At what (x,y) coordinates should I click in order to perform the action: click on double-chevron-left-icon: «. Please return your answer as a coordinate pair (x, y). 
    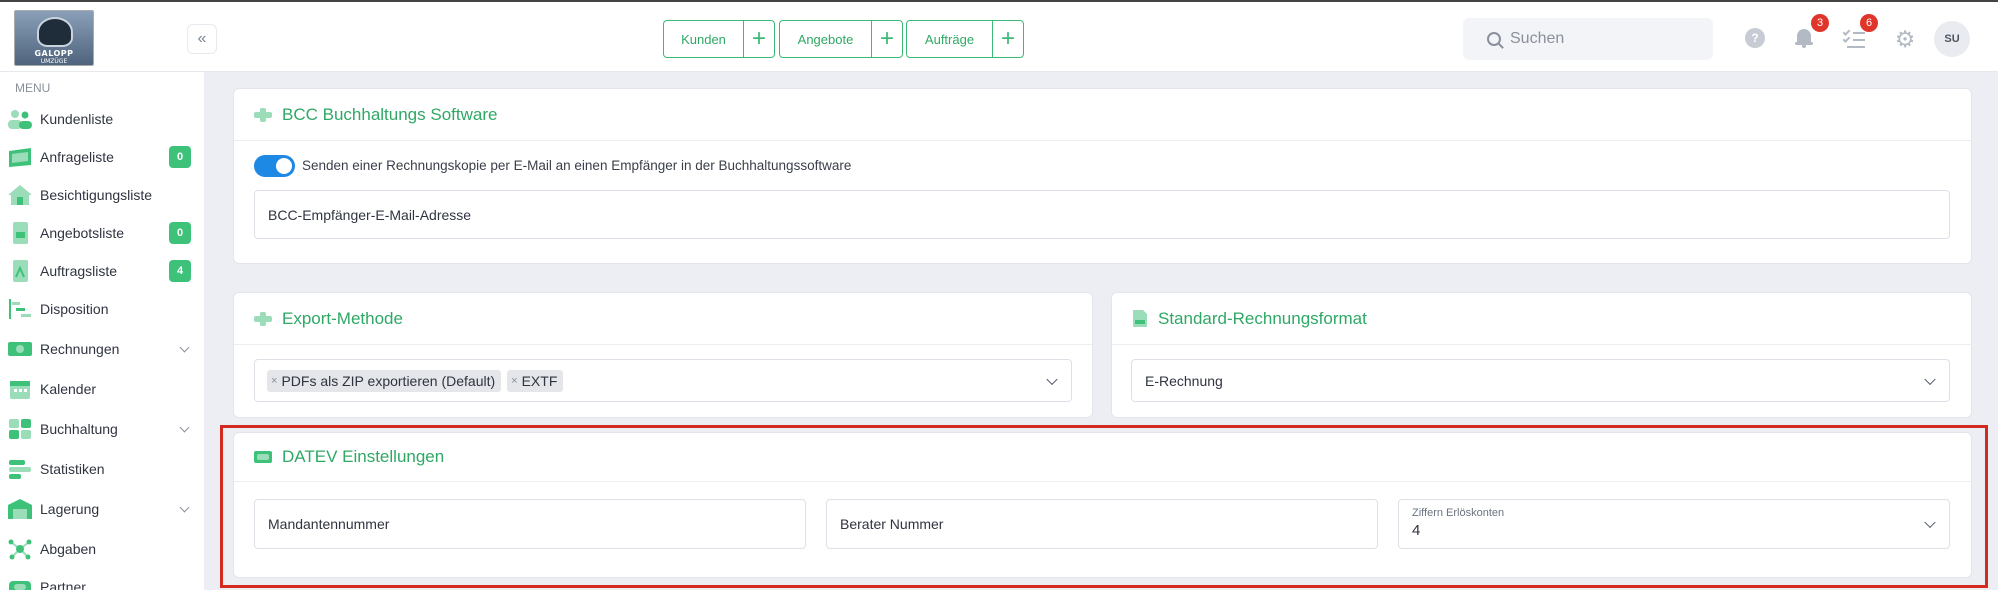
    Looking at the image, I should click on (202, 38).